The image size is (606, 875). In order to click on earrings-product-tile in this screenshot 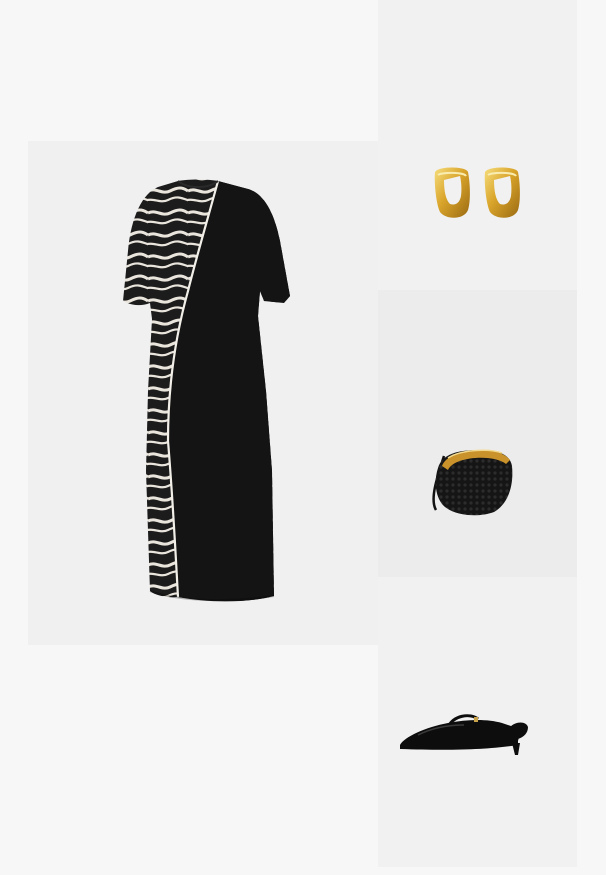, I will do `click(477, 145)`.